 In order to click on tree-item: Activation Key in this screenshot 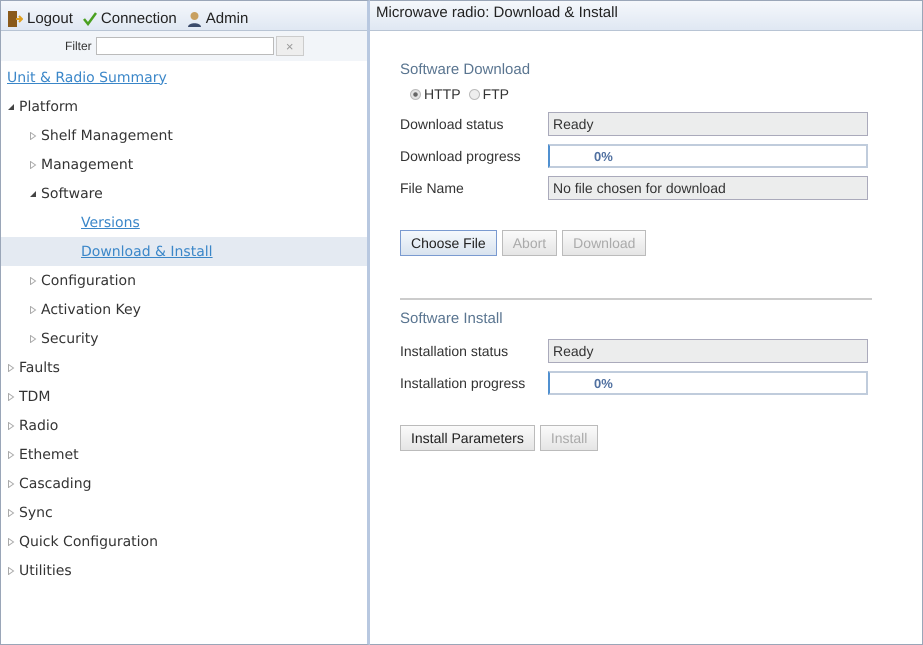, I will do `click(91, 310)`.